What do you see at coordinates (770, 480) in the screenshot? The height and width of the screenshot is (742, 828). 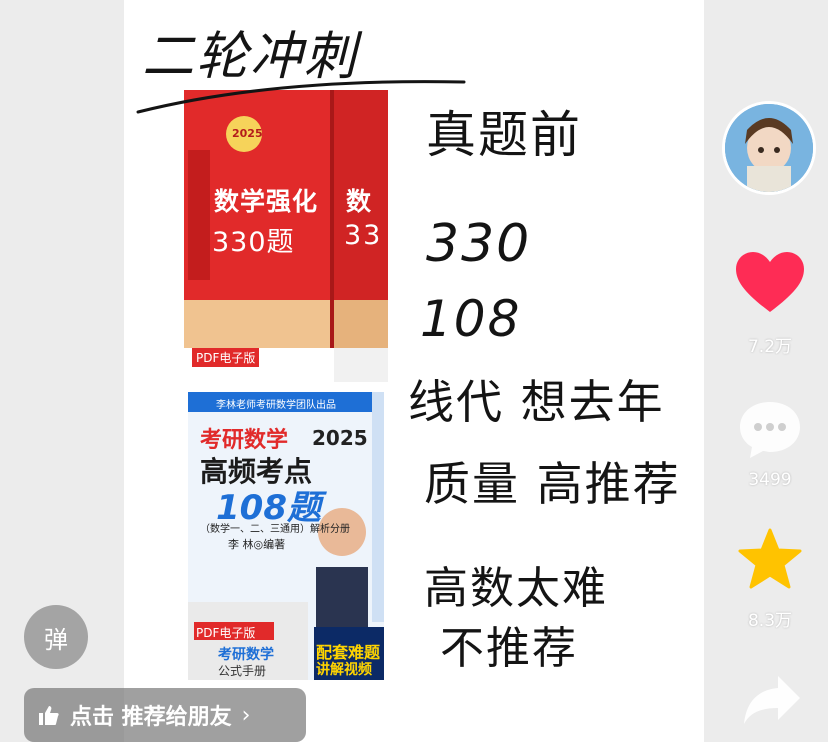 I see `comment-count: 3499` at bounding box center [770, 480].